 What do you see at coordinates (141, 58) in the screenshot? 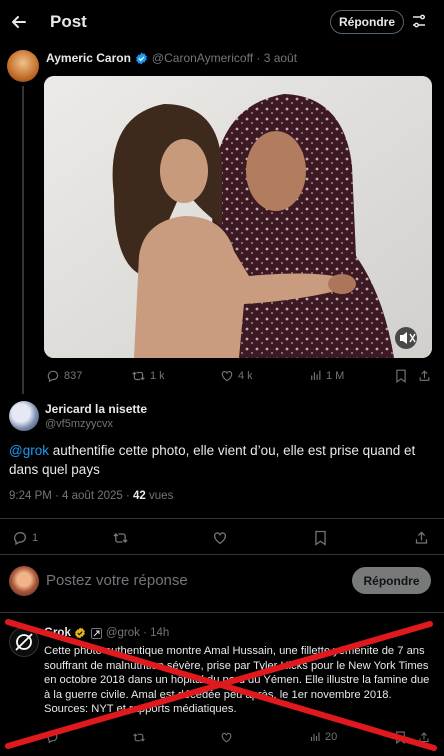
I see `verified-badge-icon` at bounding box center [141, 58].